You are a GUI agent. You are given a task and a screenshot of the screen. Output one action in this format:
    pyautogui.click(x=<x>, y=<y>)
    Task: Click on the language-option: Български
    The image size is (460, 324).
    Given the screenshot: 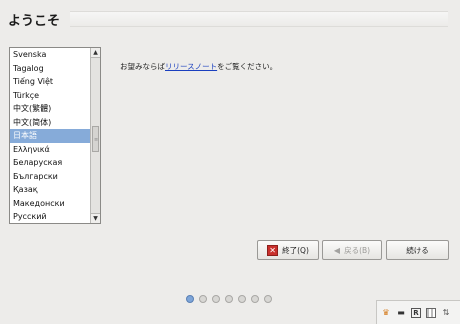 What is the action you would take?
    pyautogui.click(x=51, y=177)
    